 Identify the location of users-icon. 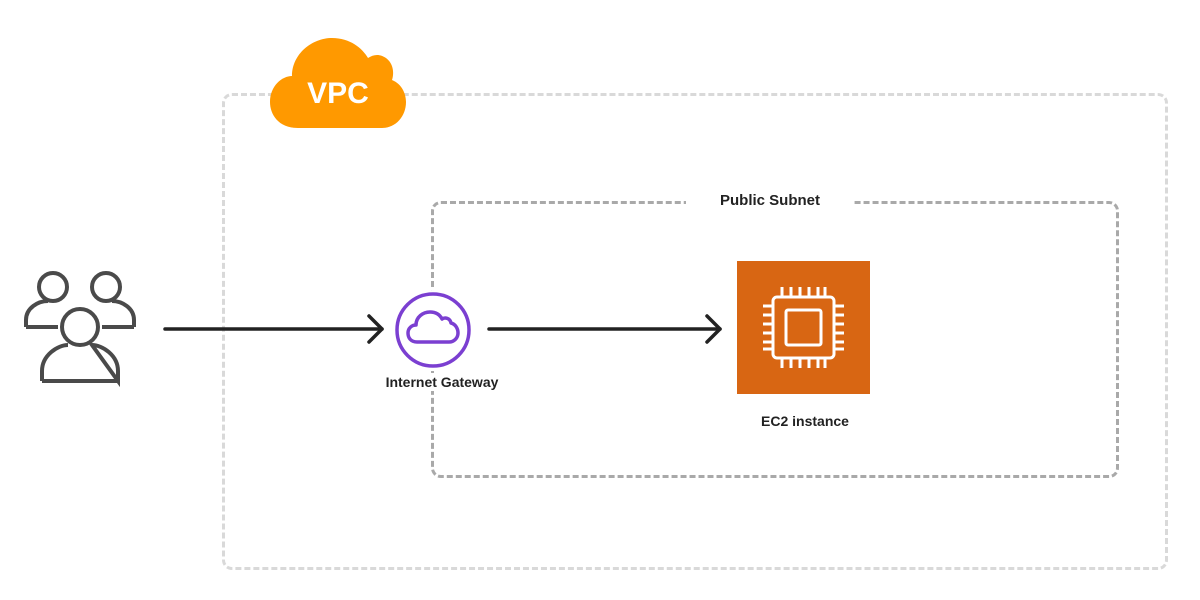
(80, 329).